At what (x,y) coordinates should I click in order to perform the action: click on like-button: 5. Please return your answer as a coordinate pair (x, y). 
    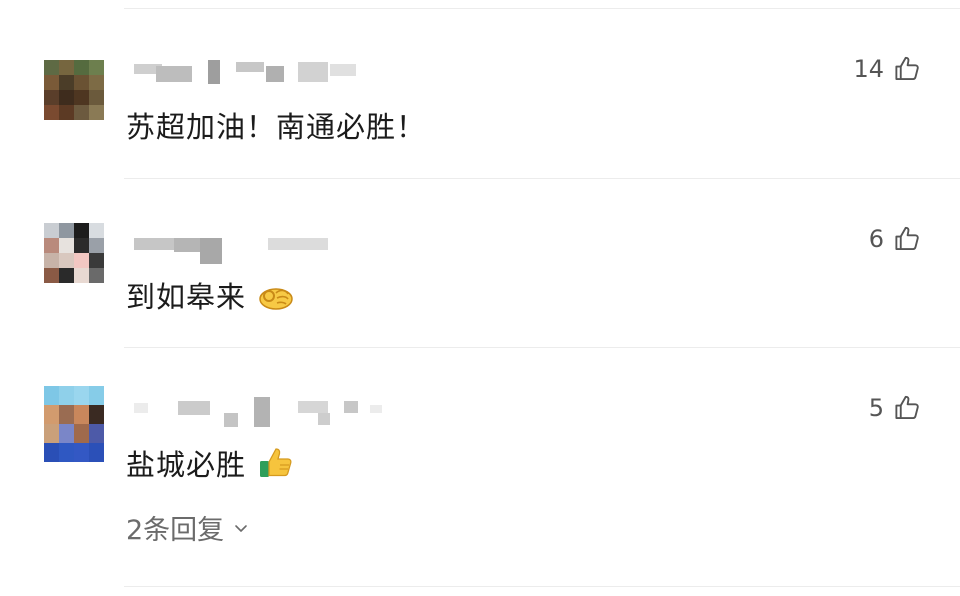
    Looking at the image, I should click on (895, 408).